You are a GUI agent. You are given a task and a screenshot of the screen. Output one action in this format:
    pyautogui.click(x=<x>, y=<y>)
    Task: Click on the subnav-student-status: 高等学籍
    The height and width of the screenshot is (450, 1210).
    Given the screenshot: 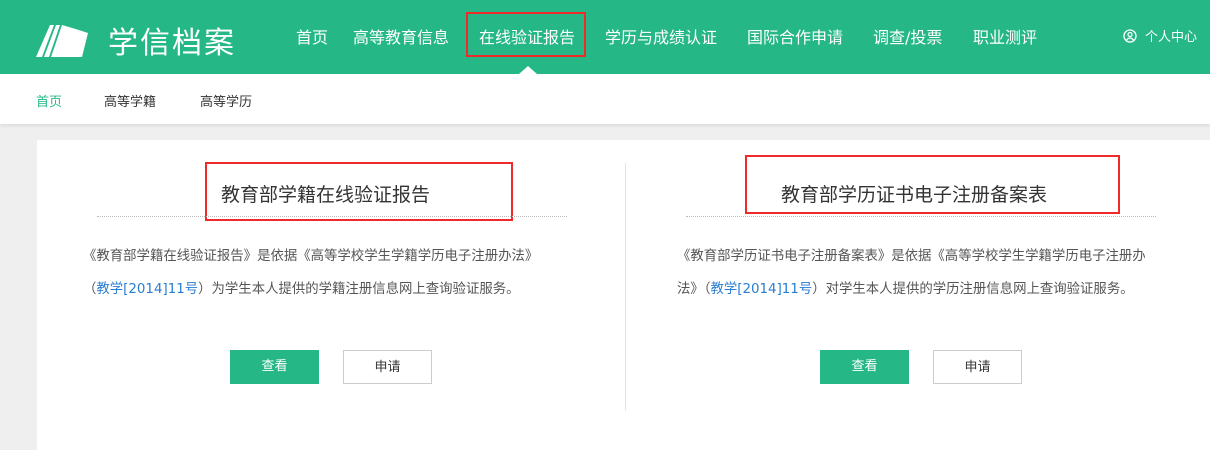 What is the action you would take?
    pyautogui.click(x=130, y=100)
    